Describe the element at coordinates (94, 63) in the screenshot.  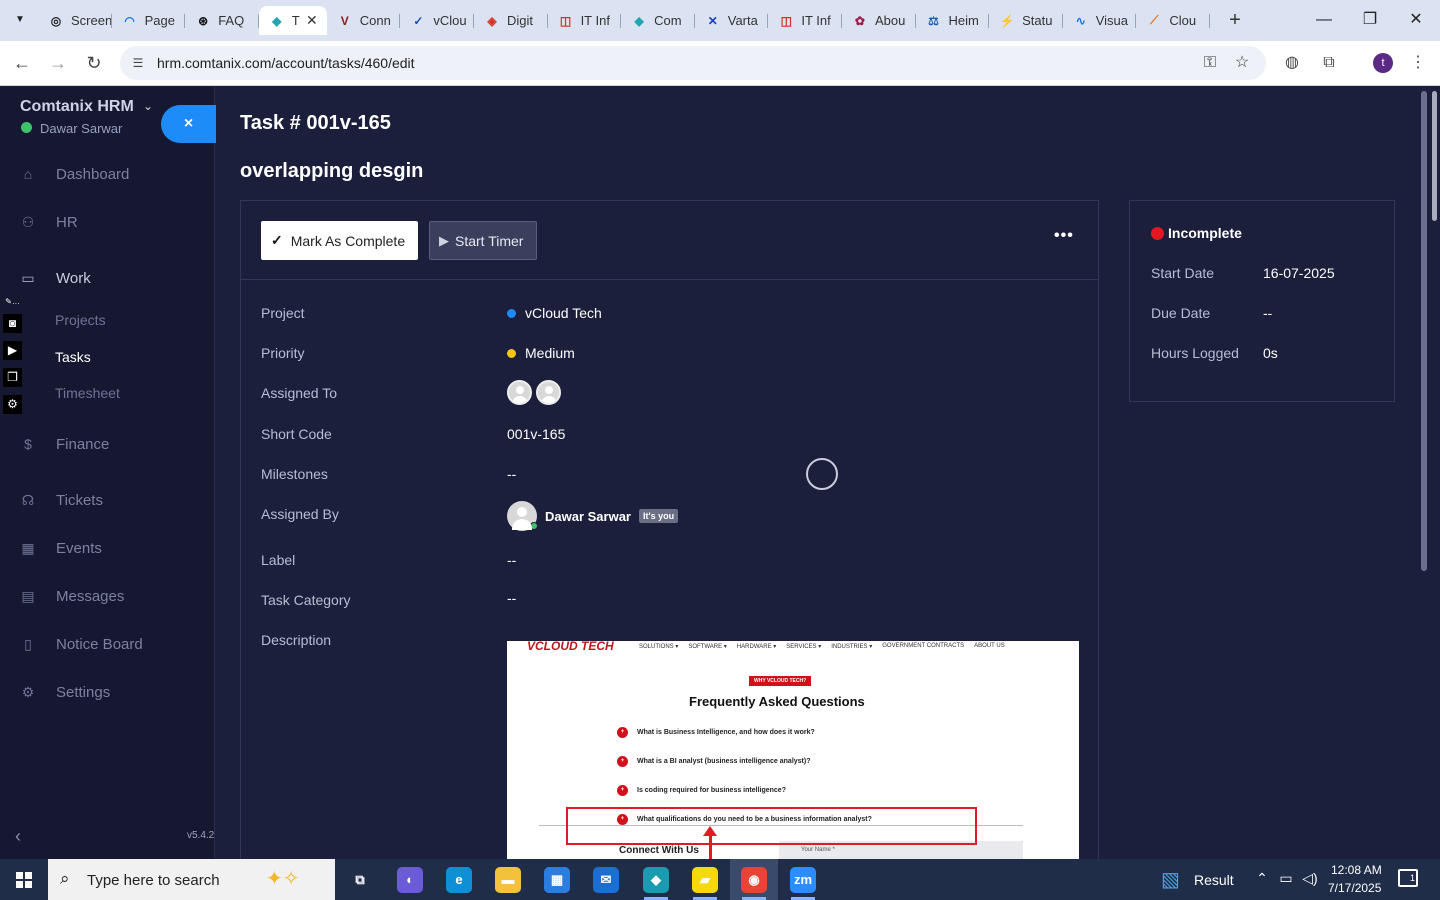
I see `reload-button: ↻` at that location.